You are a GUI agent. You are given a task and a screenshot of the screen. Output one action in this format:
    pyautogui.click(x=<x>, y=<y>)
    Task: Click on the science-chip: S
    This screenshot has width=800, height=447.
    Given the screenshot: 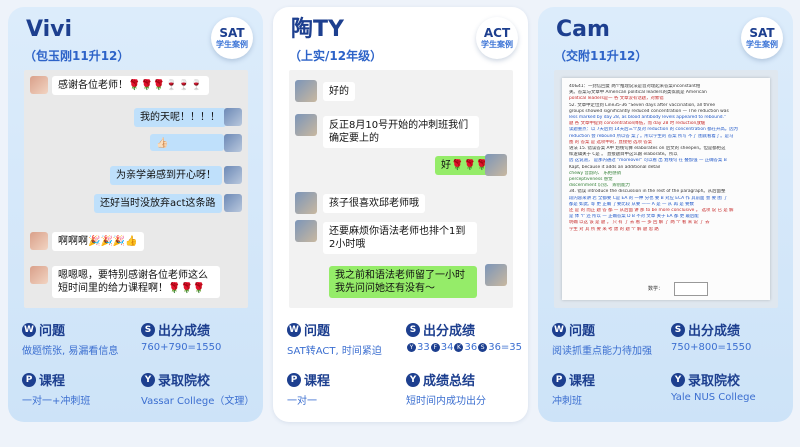 What is the action you would take?
    pyautogui.click(x=483, y=347)
    